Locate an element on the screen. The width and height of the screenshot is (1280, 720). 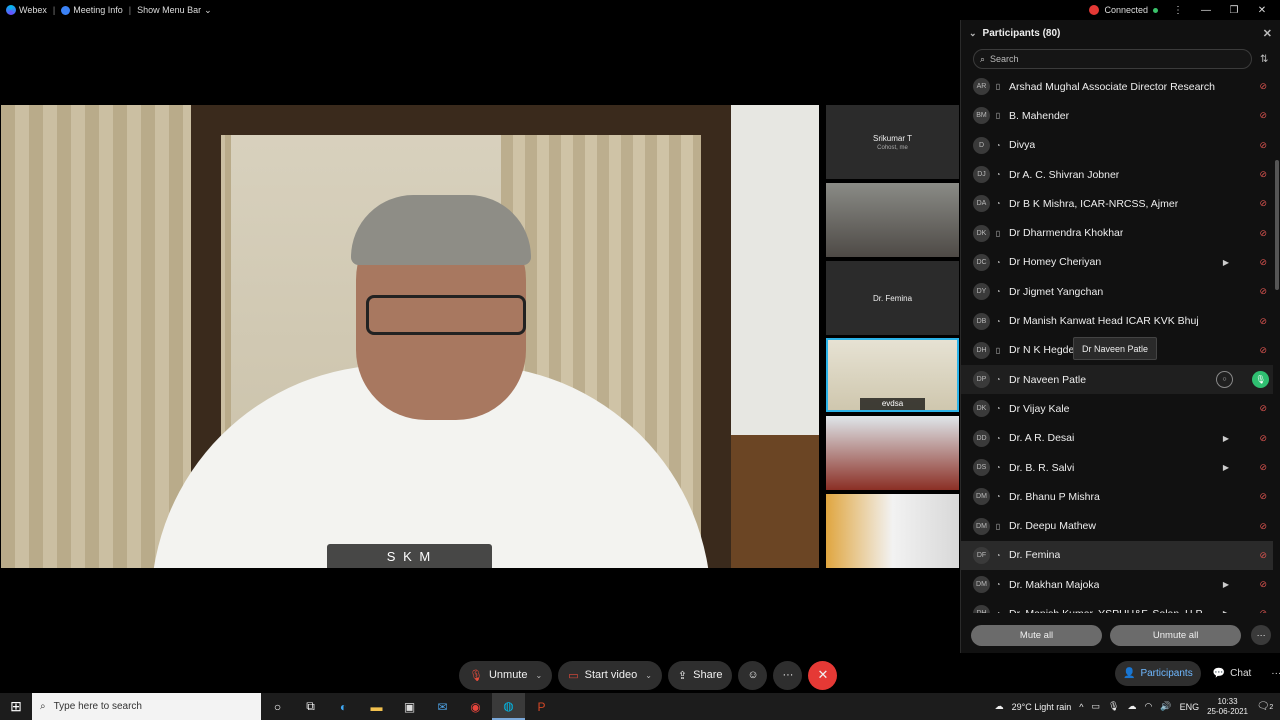
phone-icon: ▯ is located at coordinates (998, 526).